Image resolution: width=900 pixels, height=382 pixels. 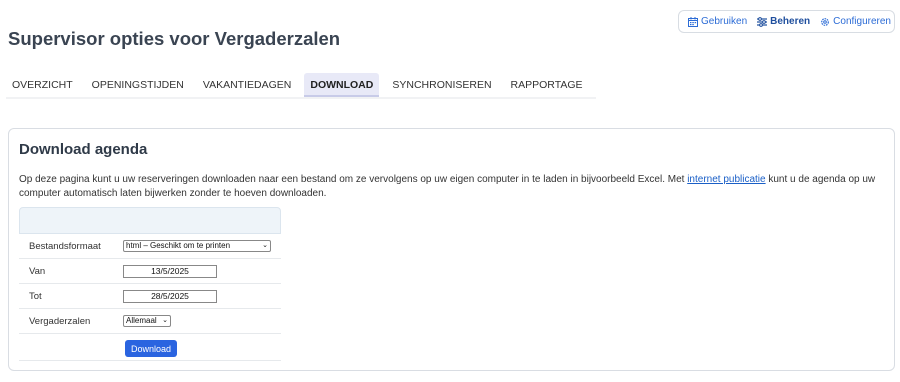 I want to click on nav-gebruiken: Gebruiken, so click(x=717, y=21).